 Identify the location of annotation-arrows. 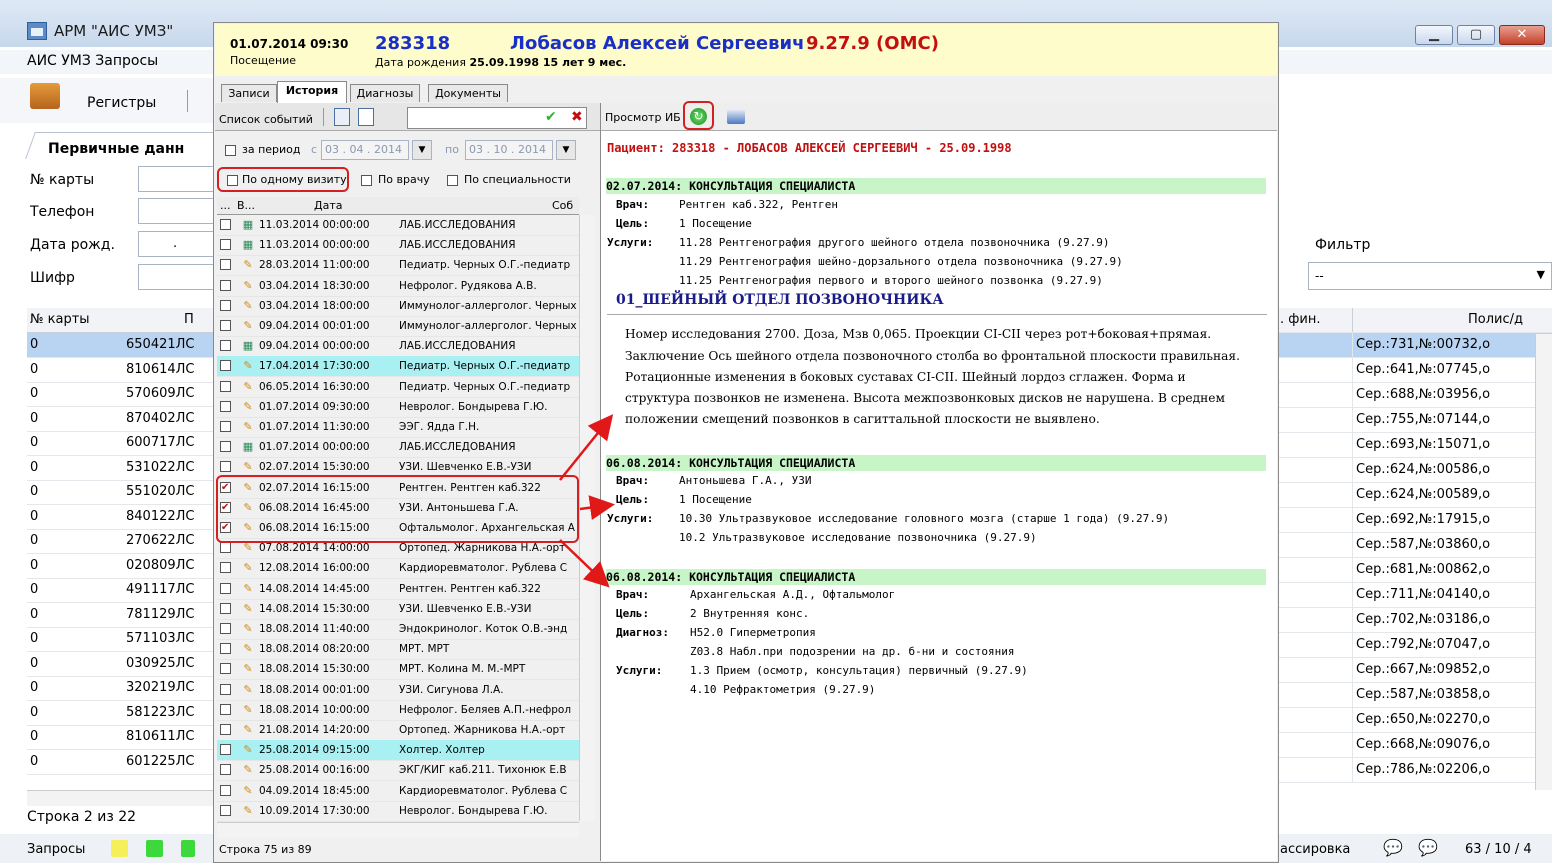
(587, 501).